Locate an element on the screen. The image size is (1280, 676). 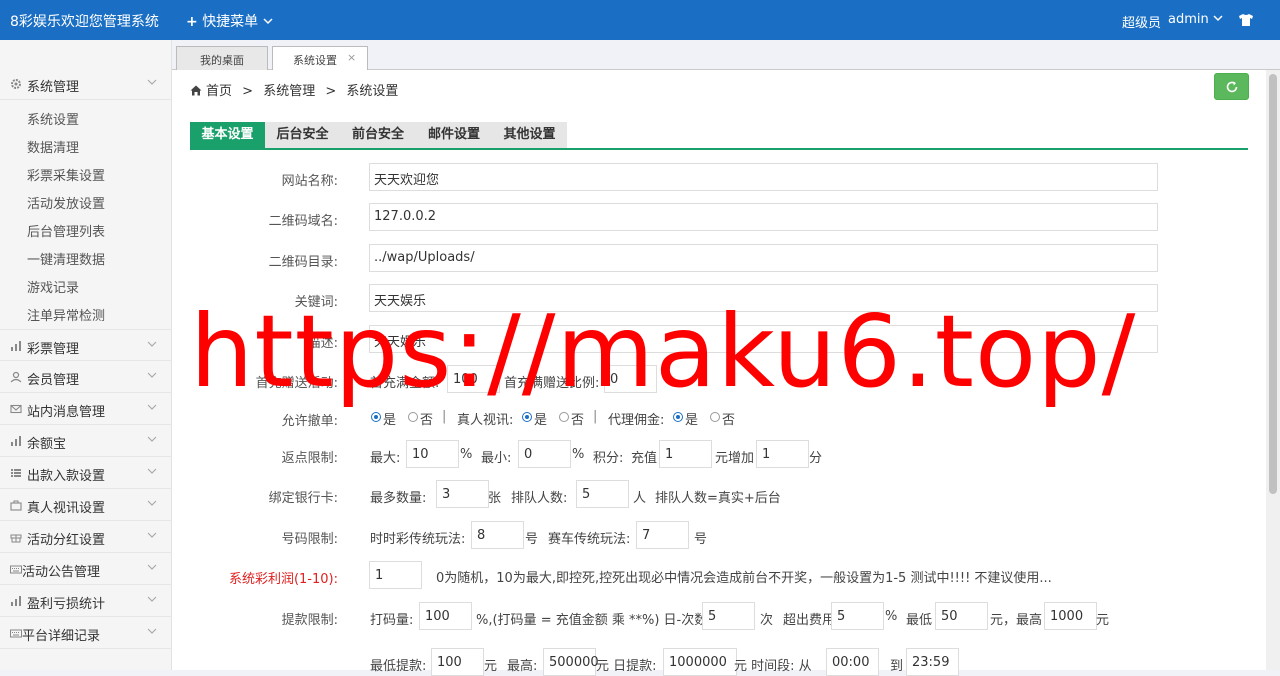
max-withdraw-input: 500000 is located at coordinates (571, 662).